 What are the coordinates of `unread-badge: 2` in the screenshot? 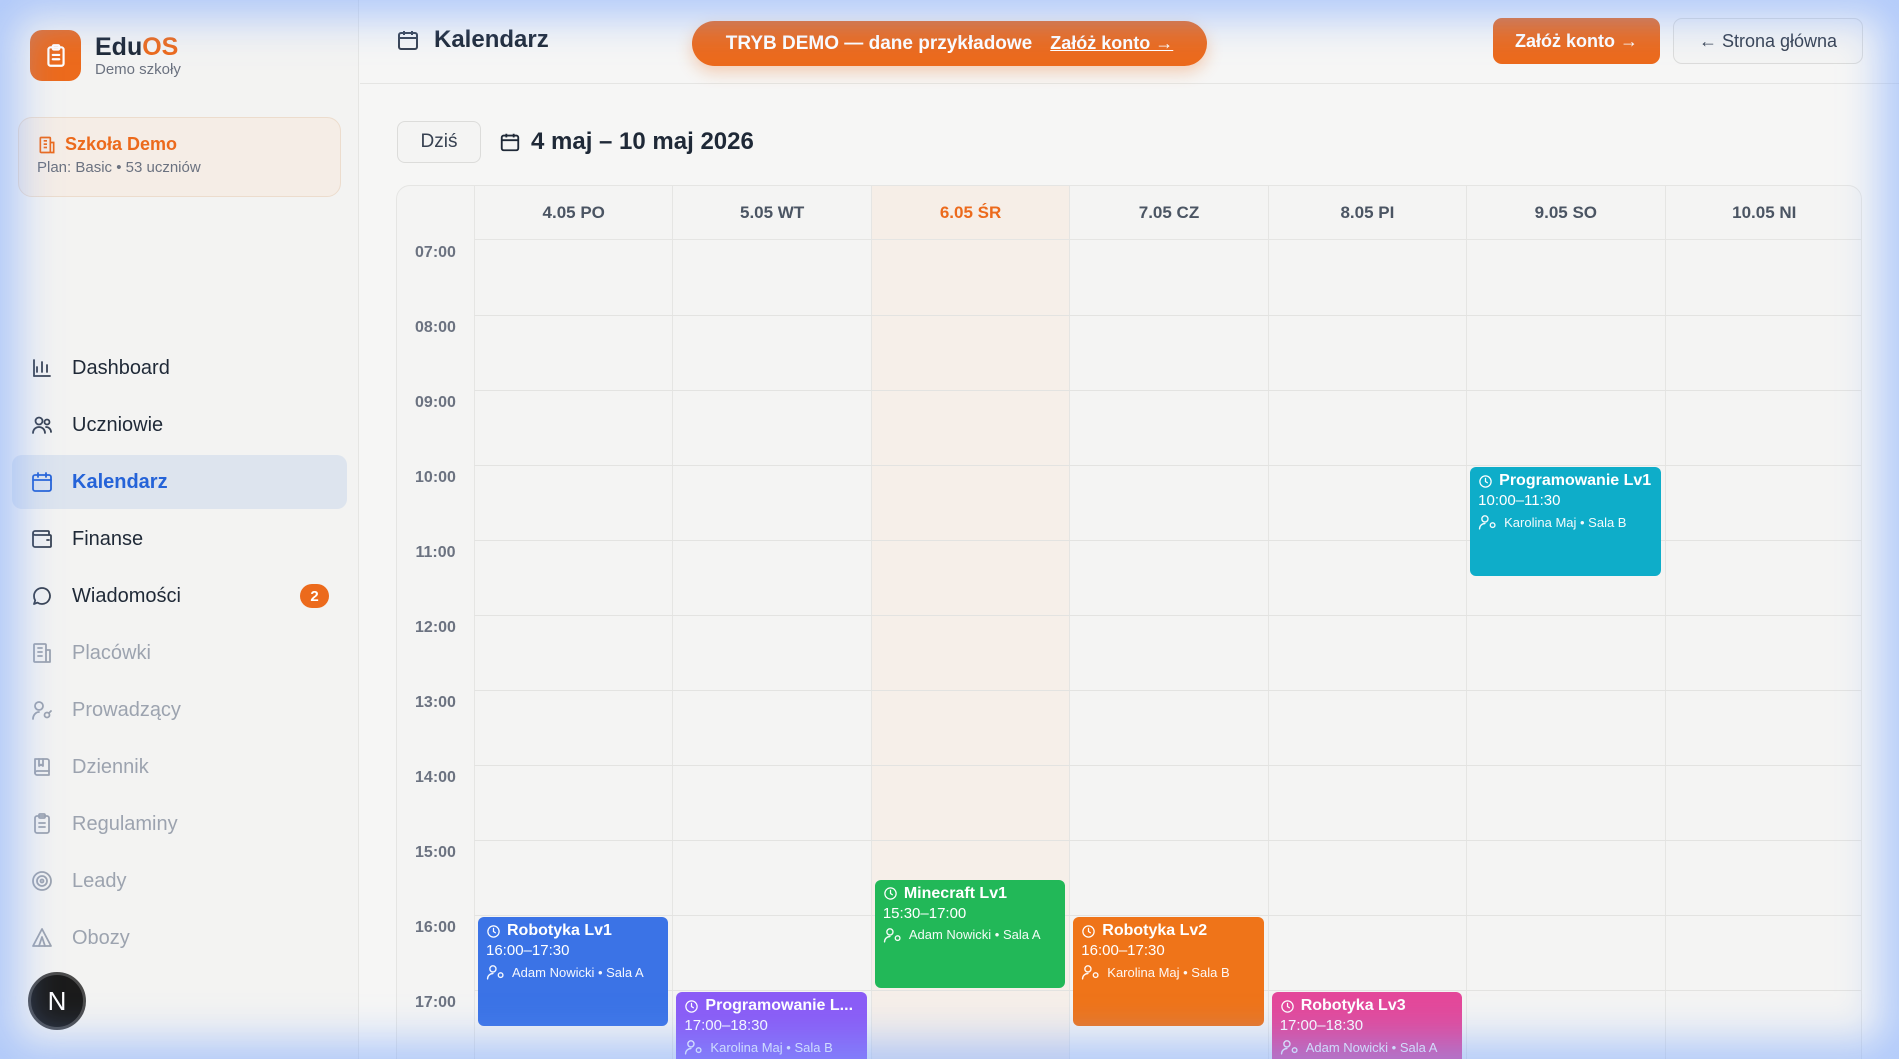 It's located at (314, 596).